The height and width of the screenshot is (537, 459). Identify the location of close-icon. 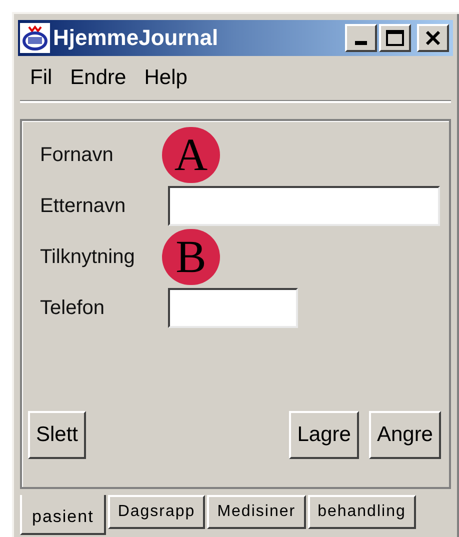
(433, 38).